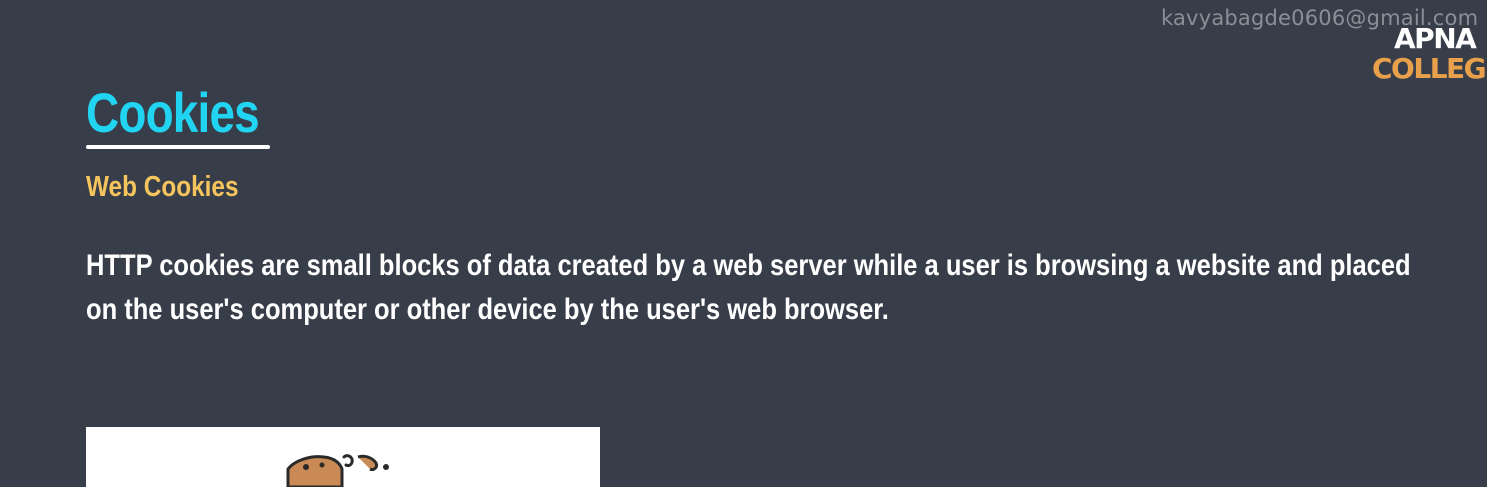 The height and width of the screenshot is (487, 1487). Describe the element at coordinates (1429, 68) in the screenshot. I see `logo-line-college: COLLEGE` at that location.